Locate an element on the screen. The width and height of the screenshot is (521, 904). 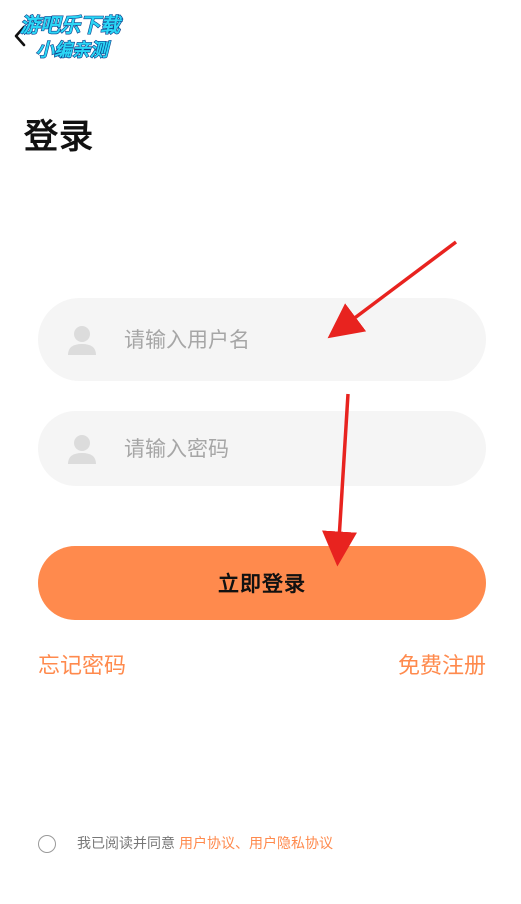
username-field is located at coordinates (262, 339).